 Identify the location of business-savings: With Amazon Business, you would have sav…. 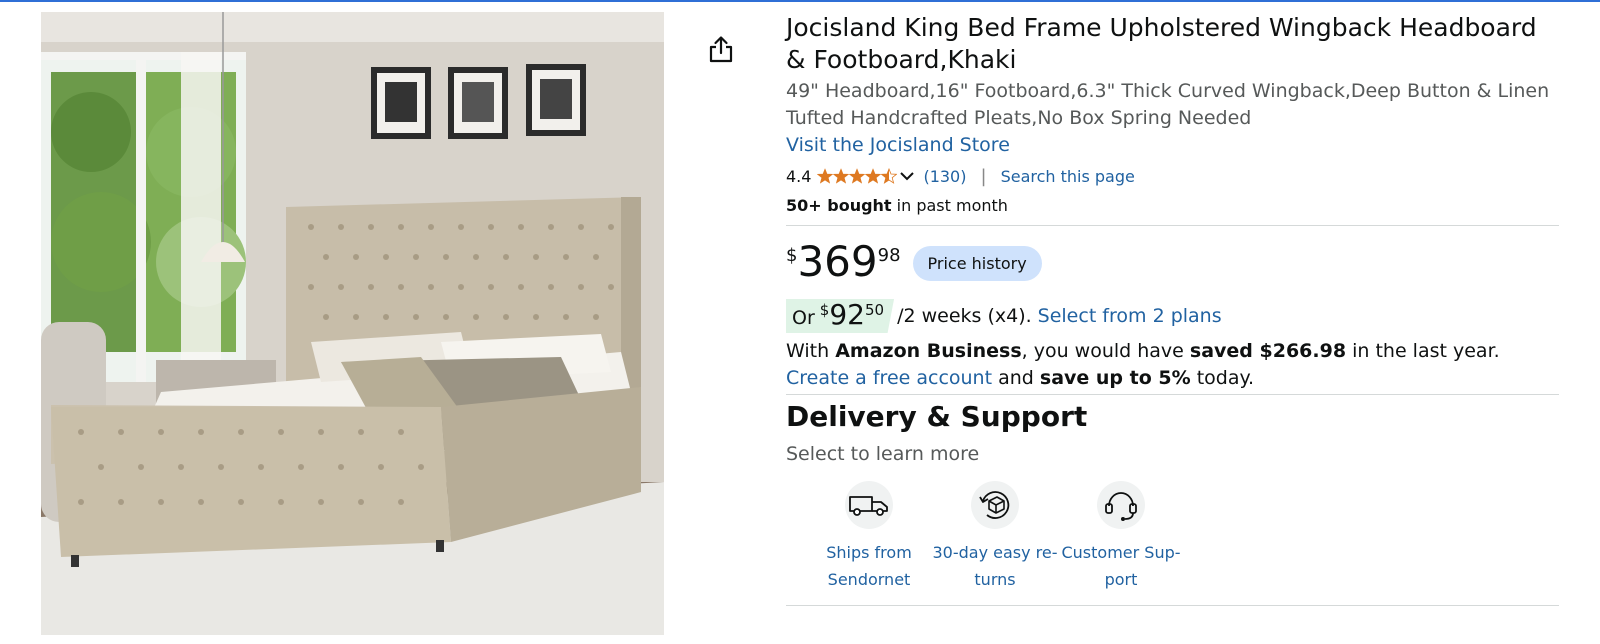
(1172, 365).